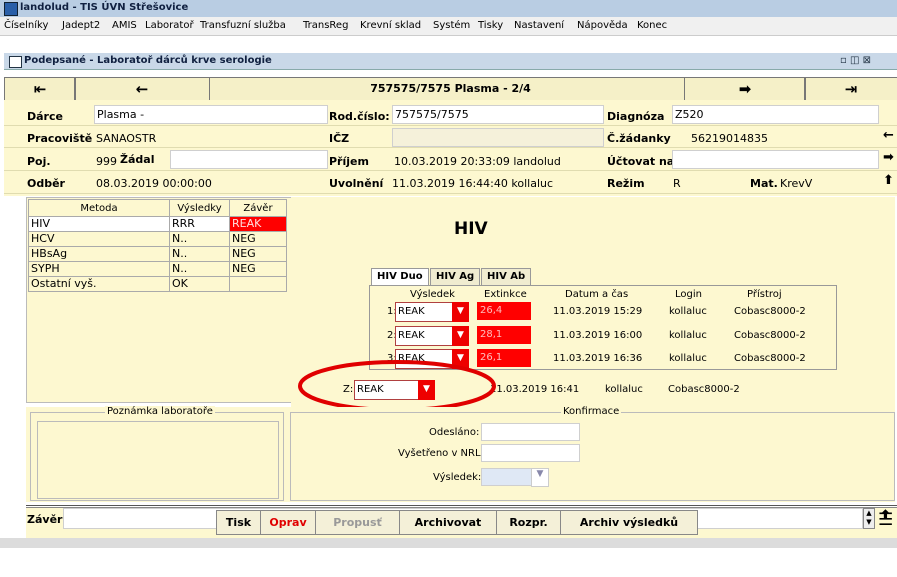 The height and width of the screenshot is (577, 897). What do you see at coordinates (528, 522) in the screenshot?
I see `rozpr-button: Rozpr.` at bounding box center [528, 522].